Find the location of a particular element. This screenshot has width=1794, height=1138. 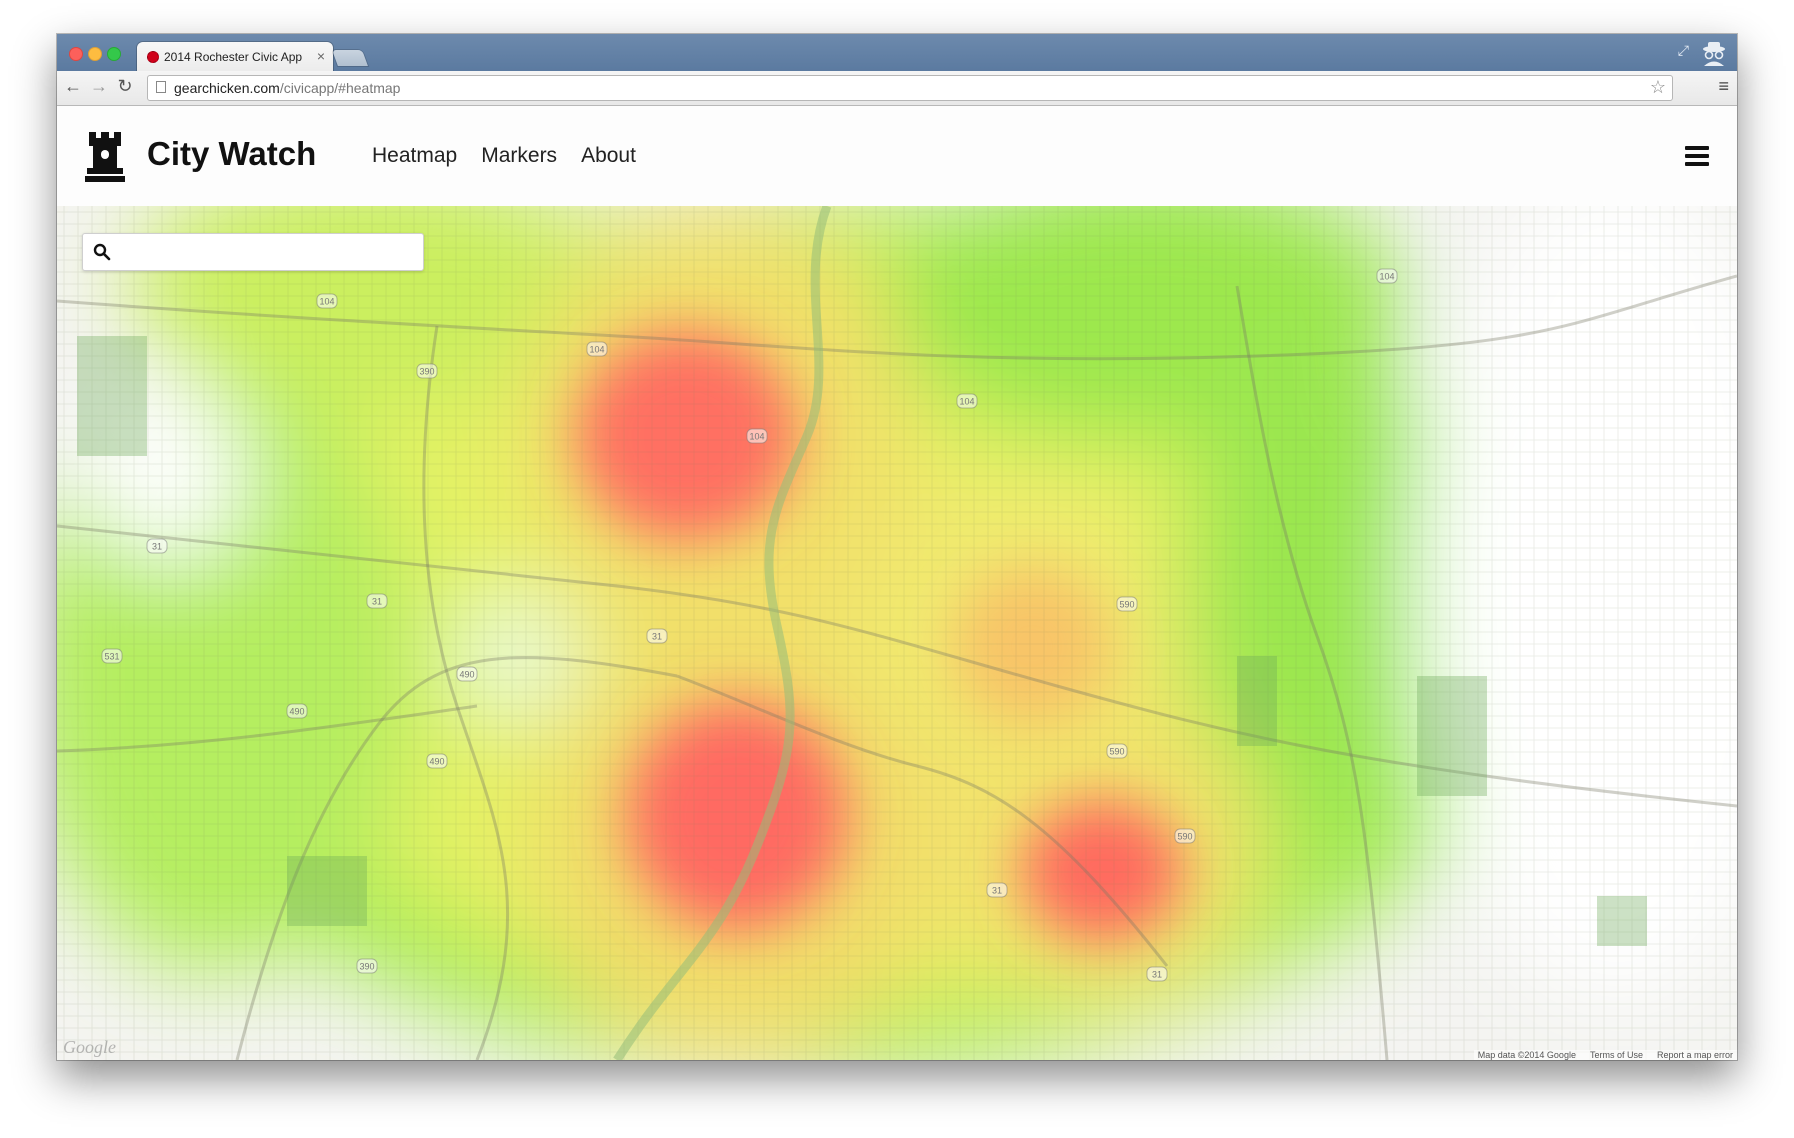

close-window-button is located at coordinates (76, 54).